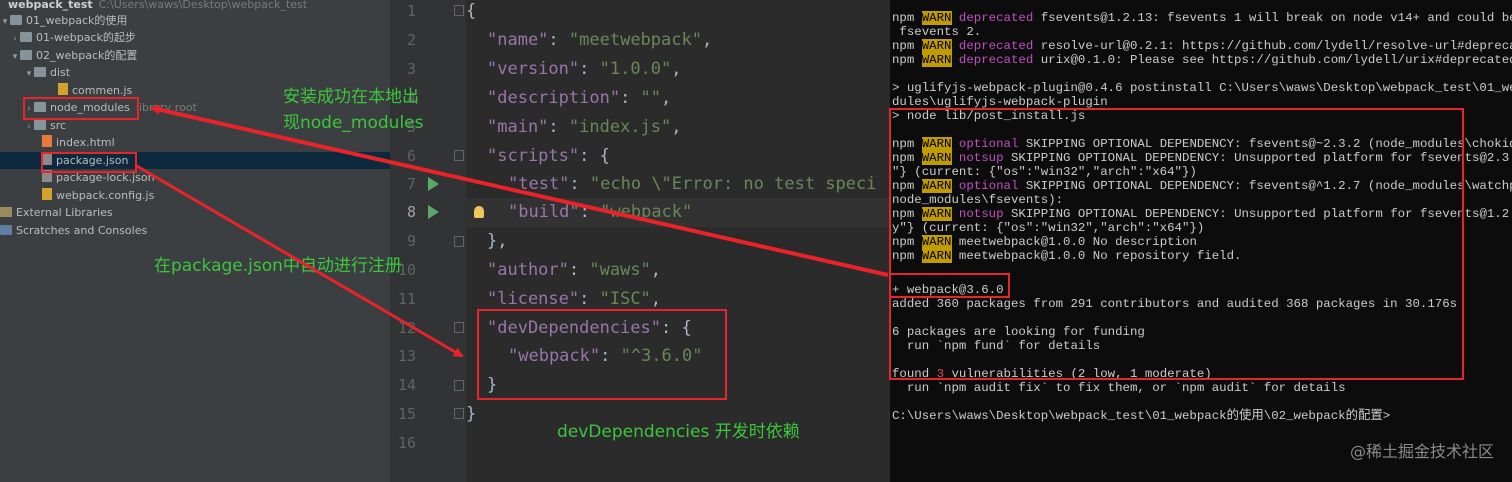  I want to click on code-line: "name": "meetwebpack",, so click(600, 40).